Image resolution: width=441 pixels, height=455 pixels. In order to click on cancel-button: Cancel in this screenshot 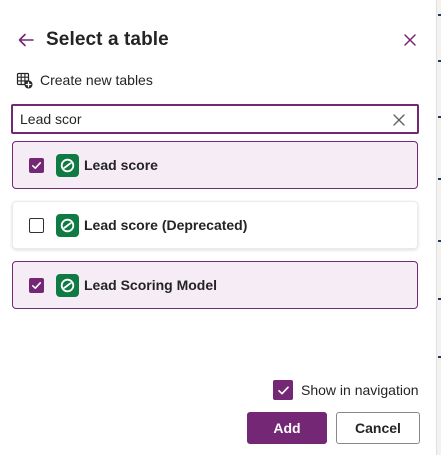, I will do `click(378, 428)`.